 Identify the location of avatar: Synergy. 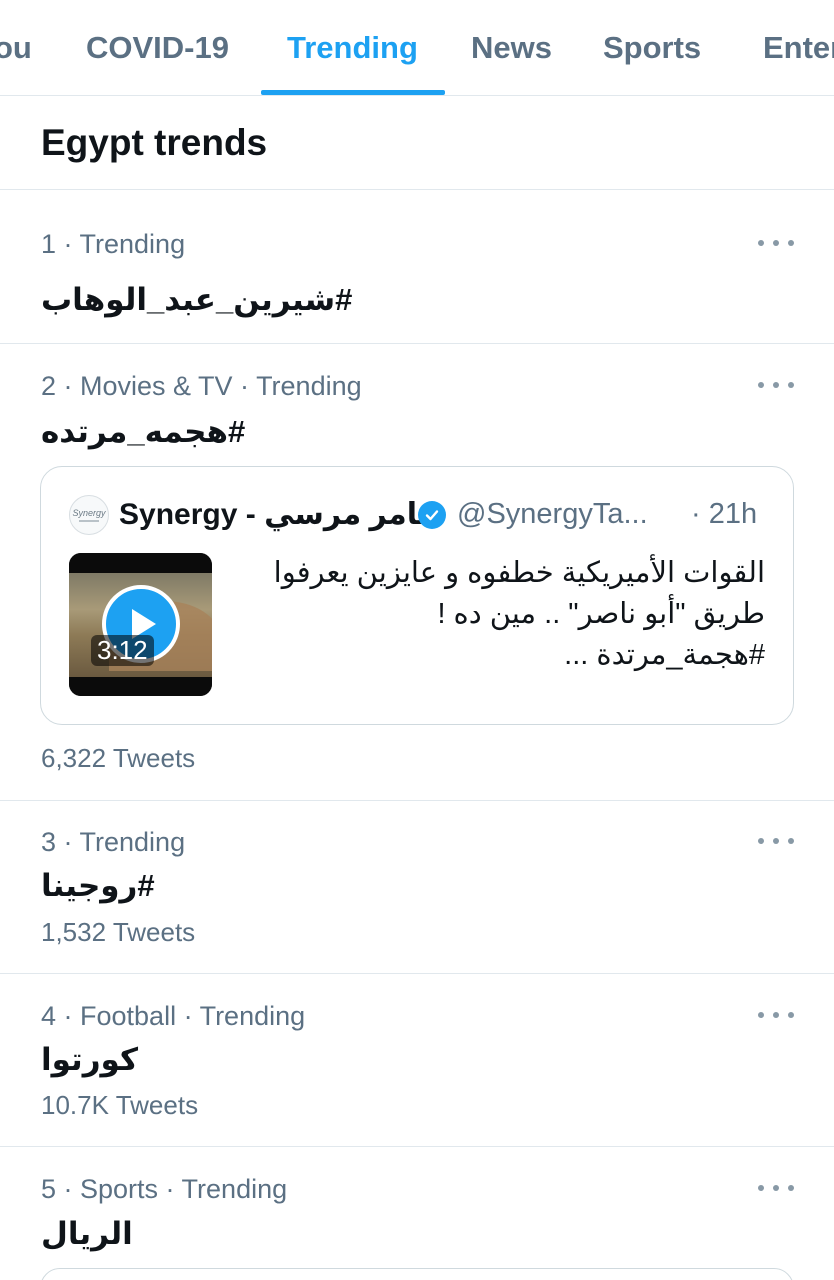
(89, 515).